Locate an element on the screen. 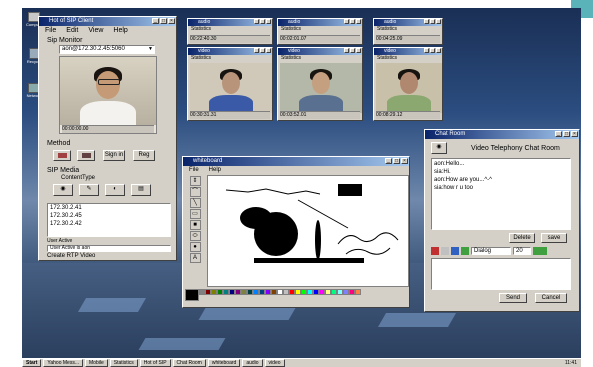 The width and height of the screenshot is (593, 367). bold-icon is located at coordinates (435, 251).